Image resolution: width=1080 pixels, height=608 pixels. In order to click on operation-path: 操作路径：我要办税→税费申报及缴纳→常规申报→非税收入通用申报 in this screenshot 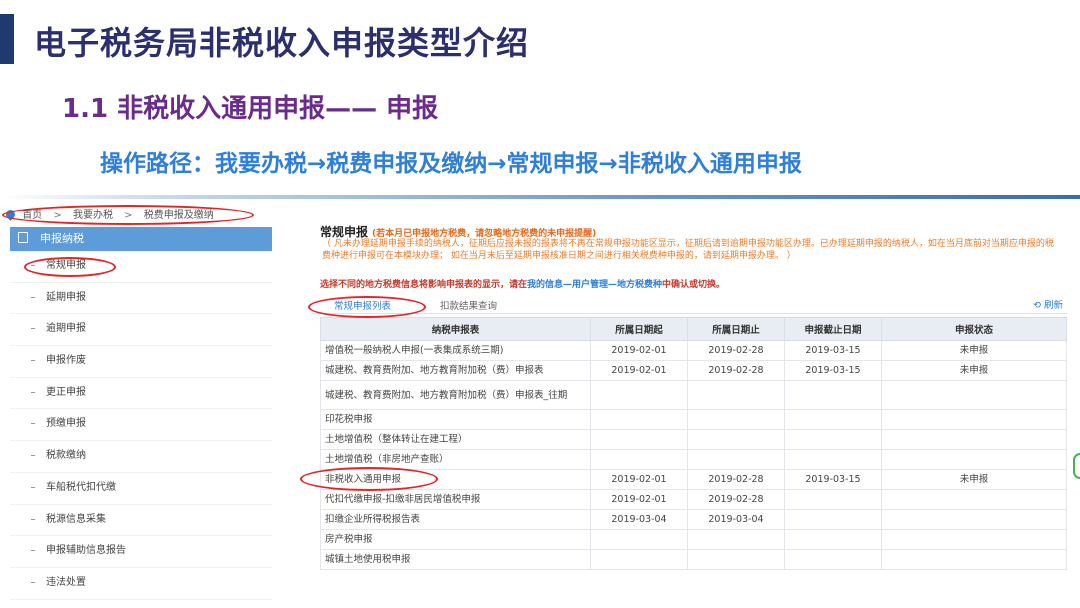, I will do `click(451, 164)`.